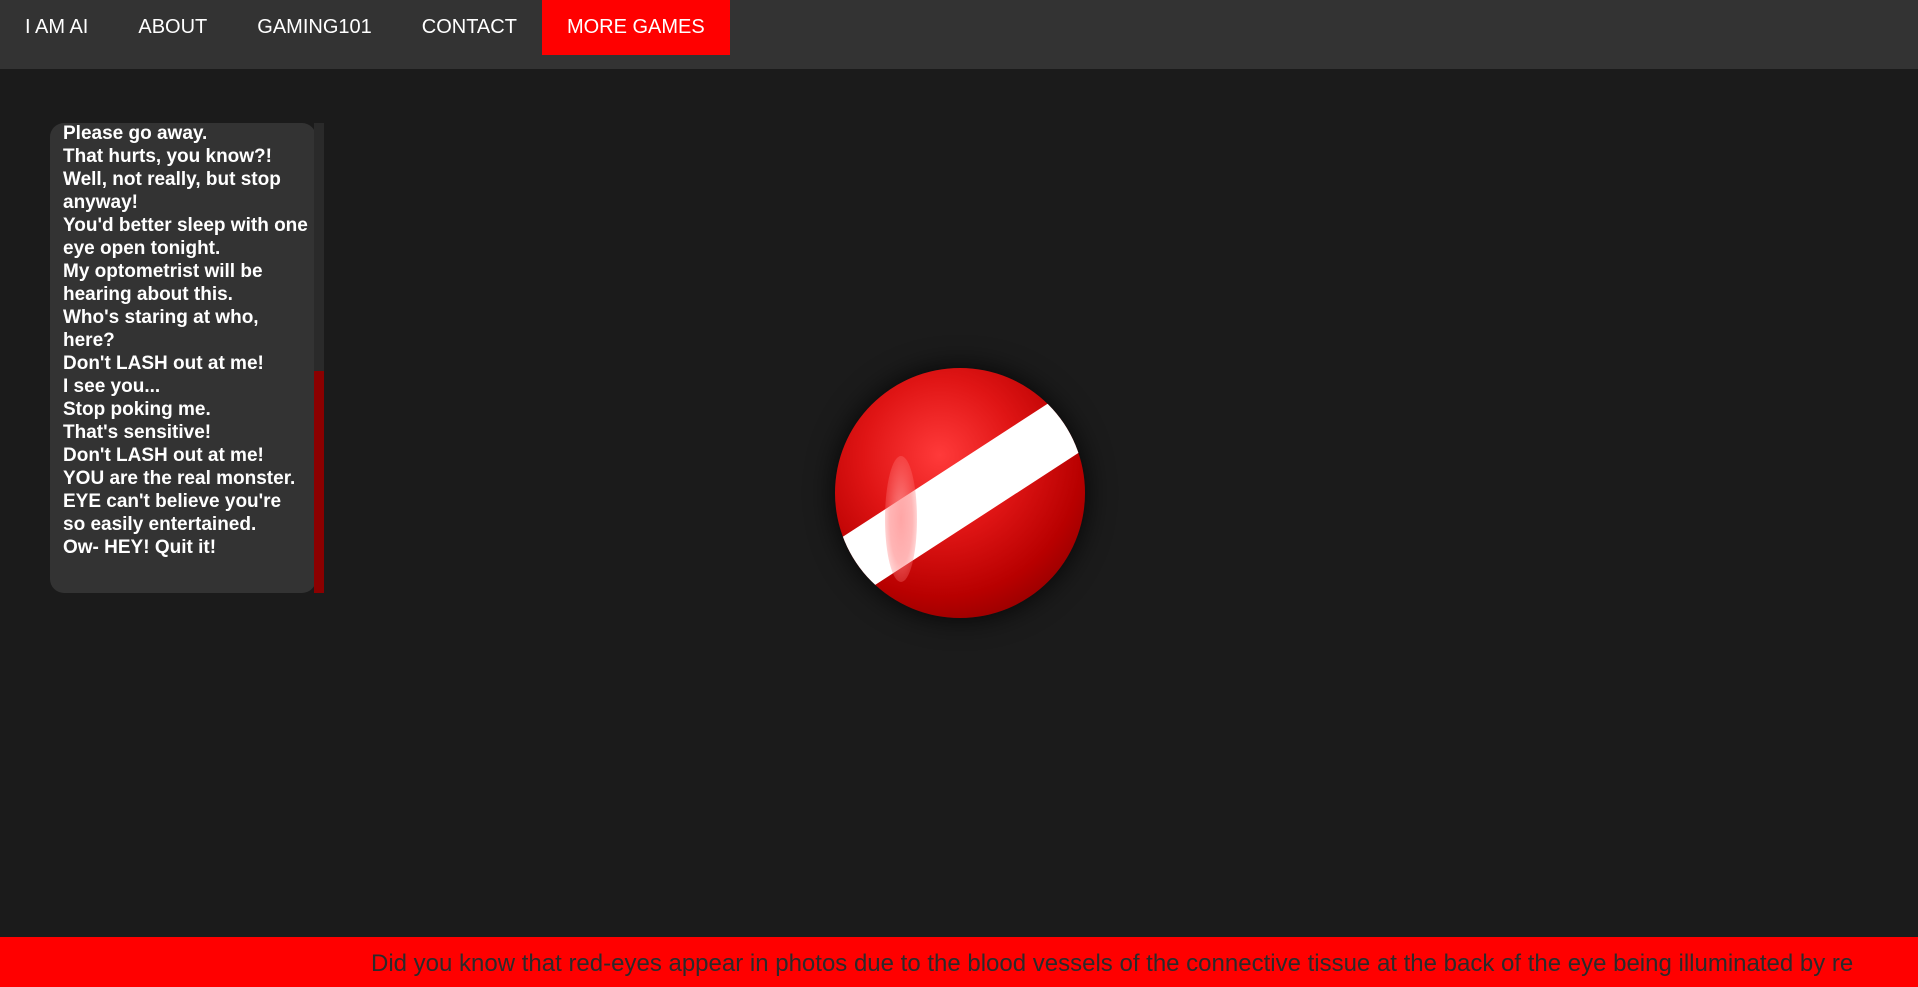  Describe the element at coordinates (161, 329) in the screenshot. I see `log-message: Who's staring at who, here?` at that location.